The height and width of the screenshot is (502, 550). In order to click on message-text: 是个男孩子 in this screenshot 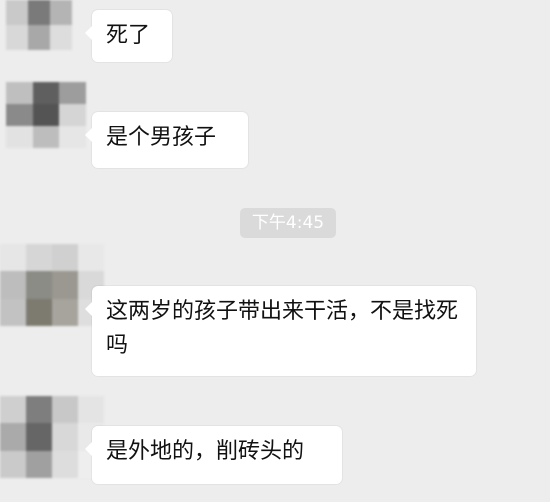, I will do `click(161, 137)`.